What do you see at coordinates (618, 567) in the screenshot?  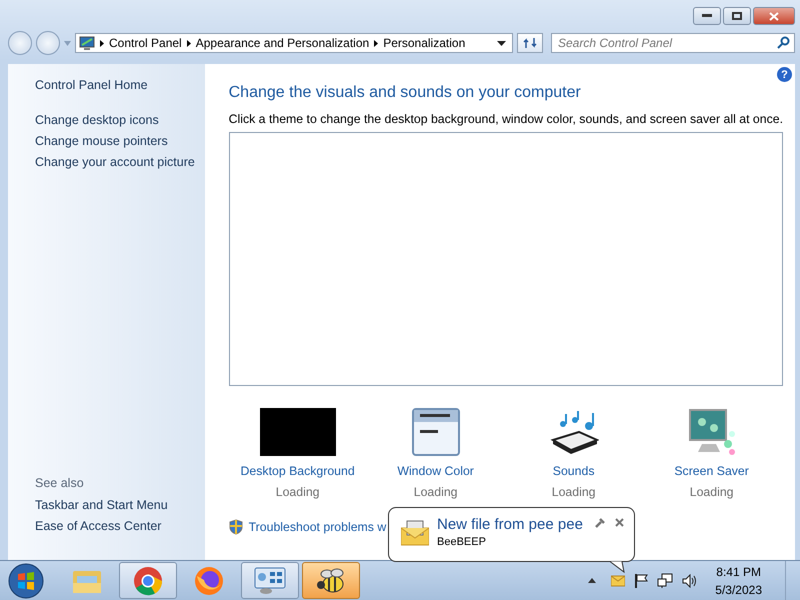 I see `balloon-tail-icon` at bounding box center [618, 567].